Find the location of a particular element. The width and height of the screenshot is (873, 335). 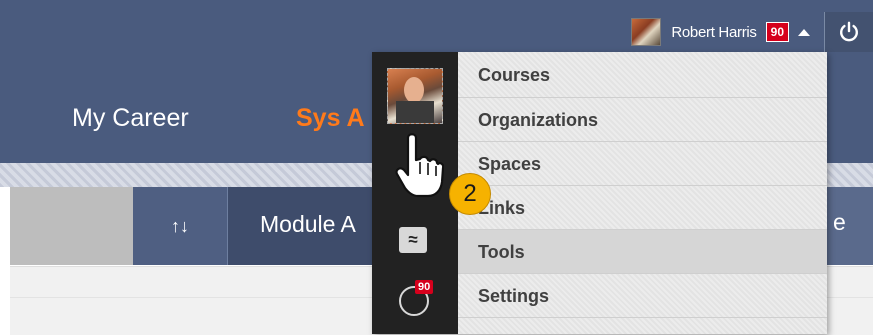

profile-avatar is located at coordinates (415, 96).